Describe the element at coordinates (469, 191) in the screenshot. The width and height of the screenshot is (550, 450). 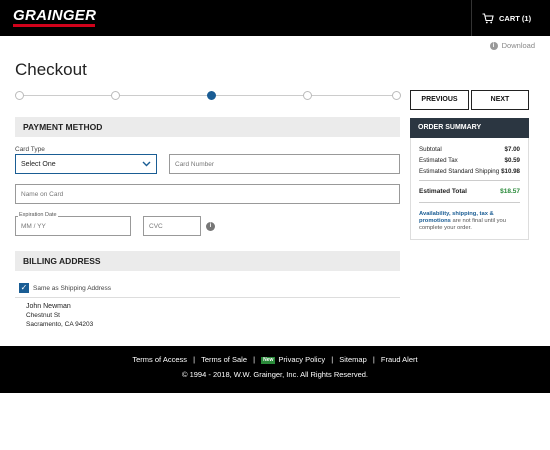
I see `summary-row-total: Estimated Total $18.57` at that location.